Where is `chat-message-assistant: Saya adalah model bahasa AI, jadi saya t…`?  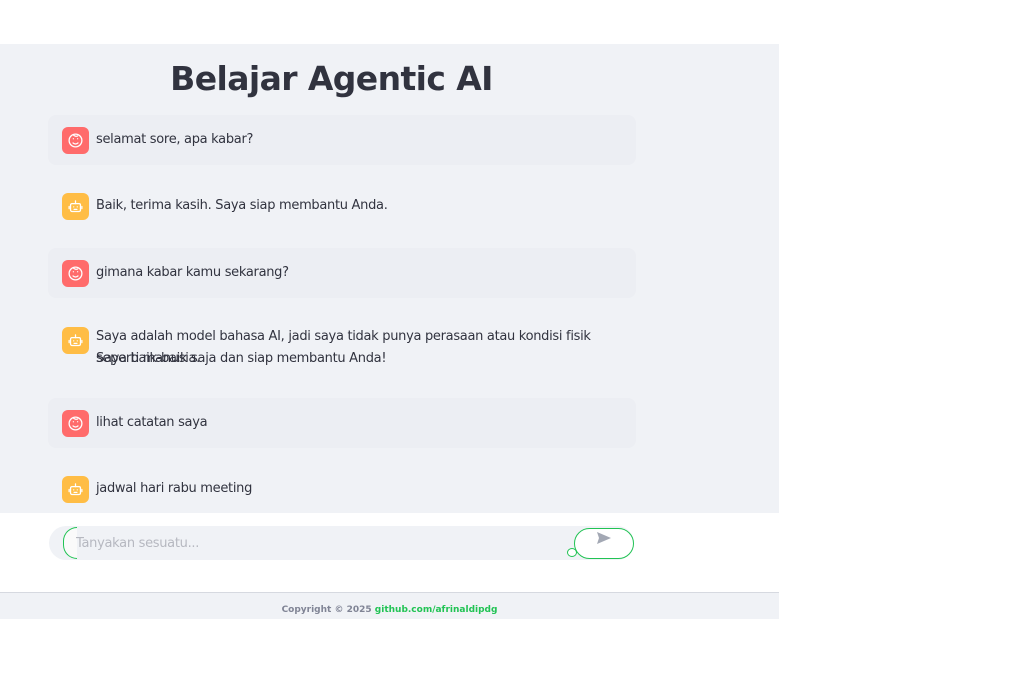 chat-message-assistant: Saya adalah model bahasa AI, jadi saya t… is located at coordinates (342, 347).